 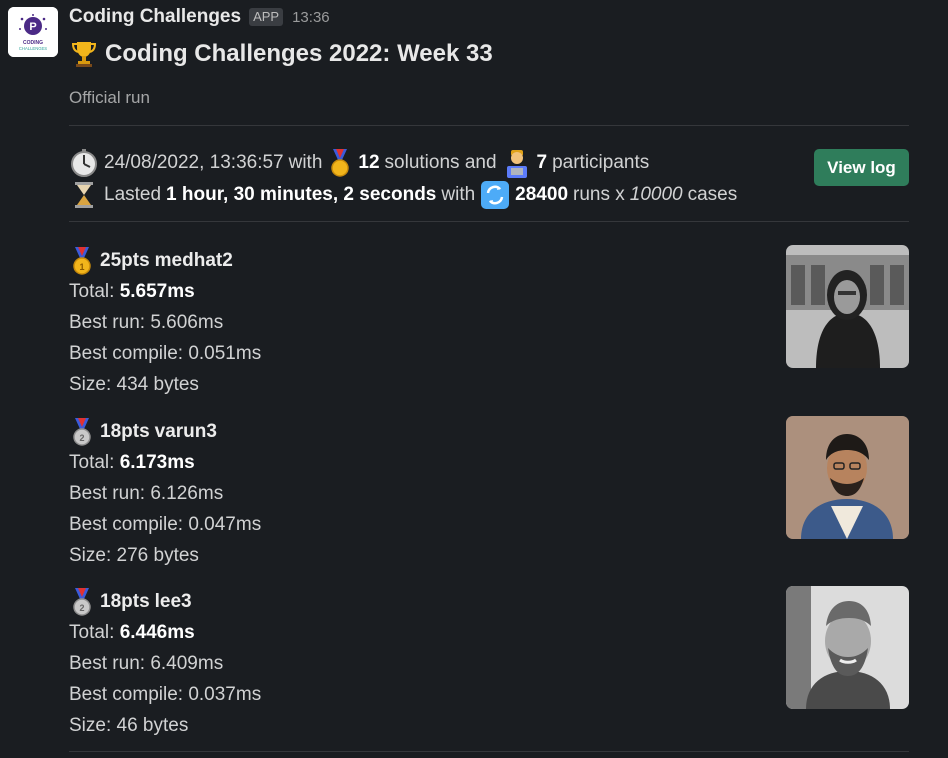 What do you see at coordinates (32, 27) in the screenshot?
I see `svg-text: P` at bounding box center [32, 27].